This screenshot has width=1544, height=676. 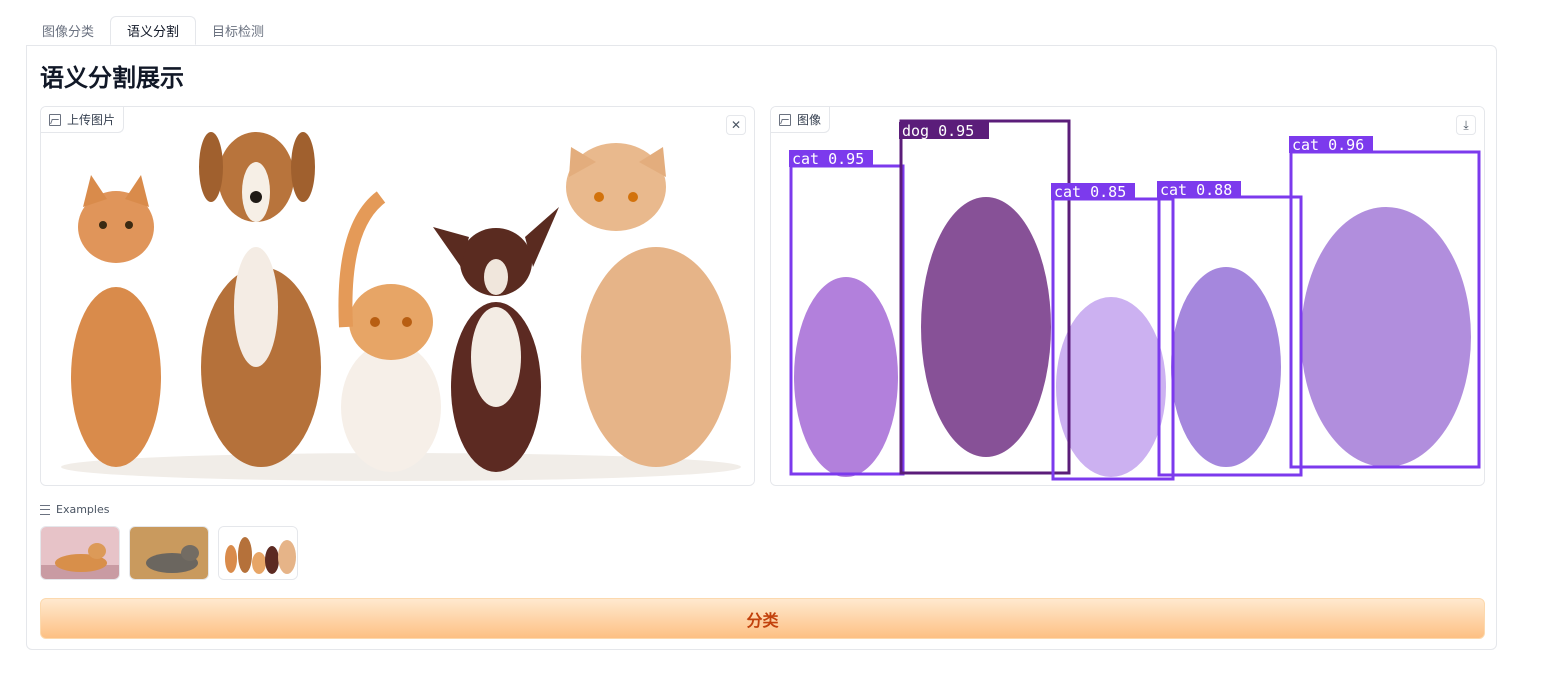 I want to click on close-icon: ✕, so click(x=736, y=125).